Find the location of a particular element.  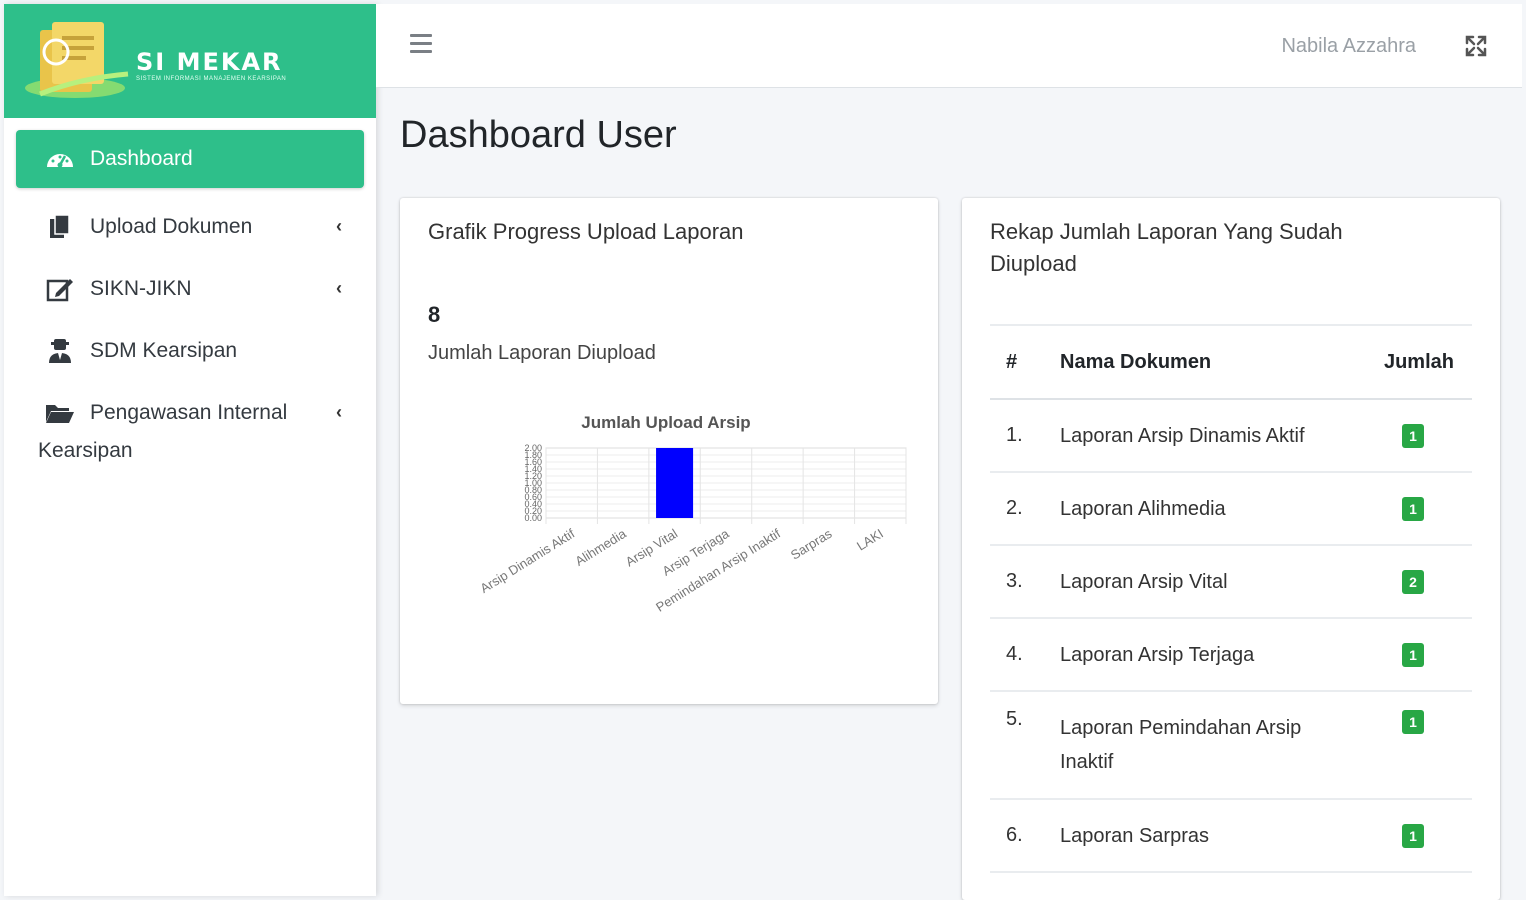

gauge-icon is located at coordinates (60, 159).